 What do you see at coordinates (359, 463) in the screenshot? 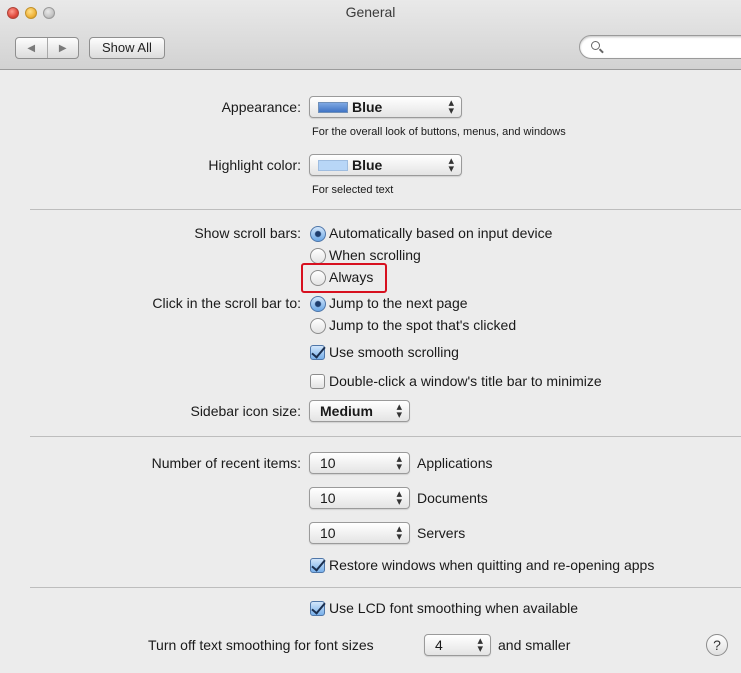
I see `recent-applications-popup: 10 ▴ ▾` at bounding box center [359, 463].